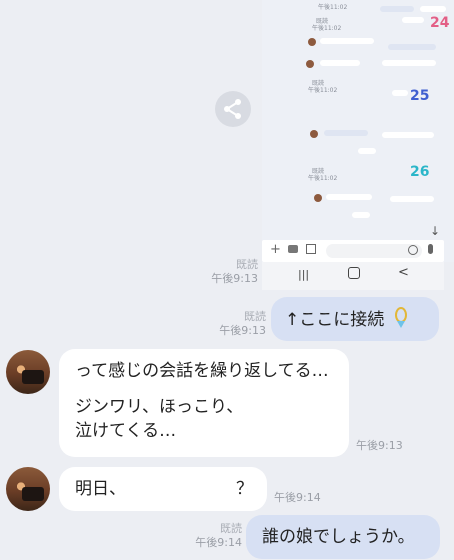 The image size is (454, 560). What do you see at coordinates (377, 24) in the screenshot?
I see `mini-row: 既読 午後11:02 24` at bounding box center [377, 24].